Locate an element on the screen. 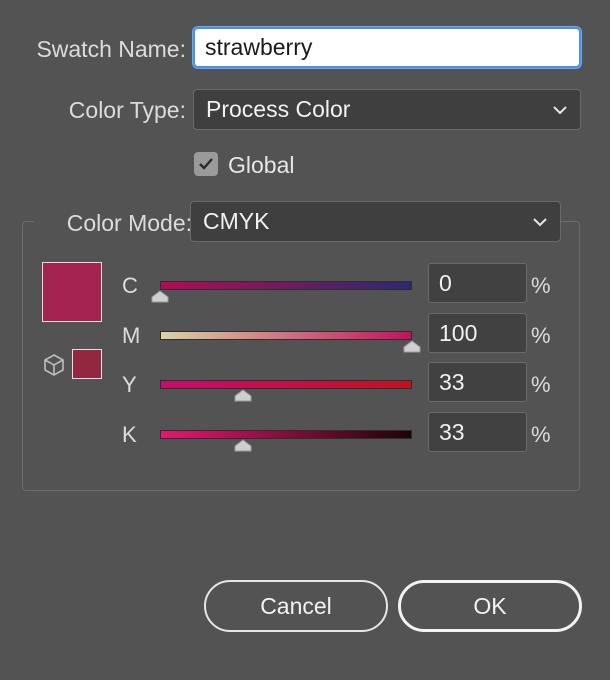 The image size is (610, 680). color-preview-swatch is located at coordinates (72, 292).